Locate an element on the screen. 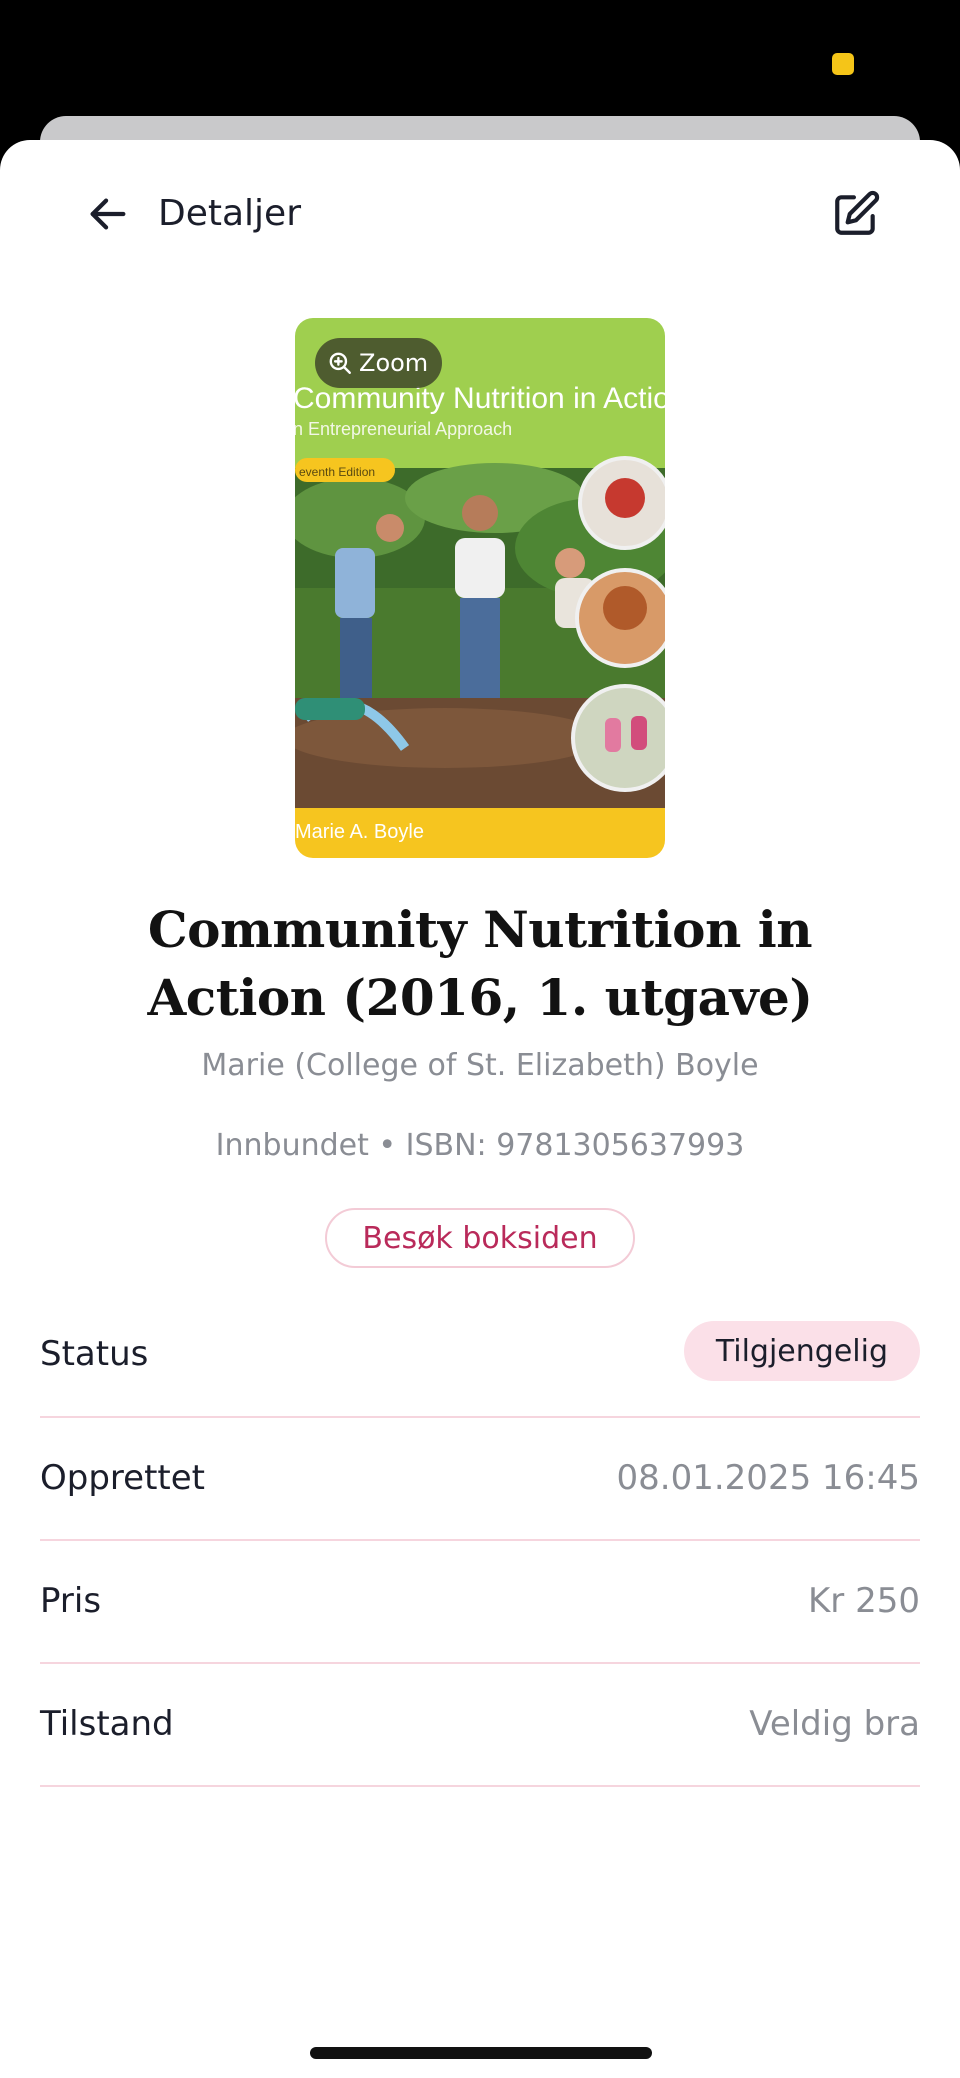 The width and height of the screenshot is (960, 2078). page-title: Detaljer is located at coordinates (229, 213).